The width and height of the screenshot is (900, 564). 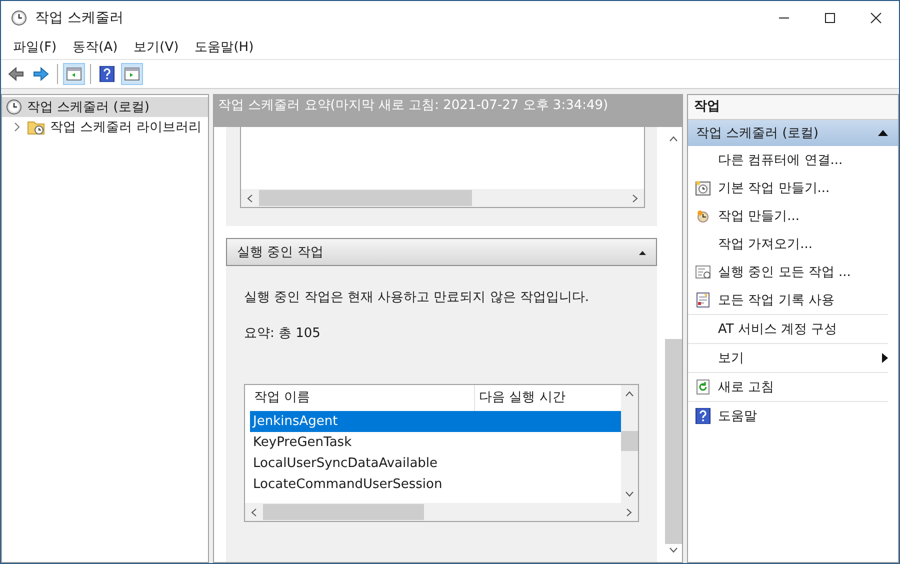 What do you see at coordinates (448, 110) in the screenshot?
I see `panel-header: 작업 스케줄러 요약(마지막 새로 고침: 2021-07-27 오후 3:34:49)` at bounding box center [448, 110].